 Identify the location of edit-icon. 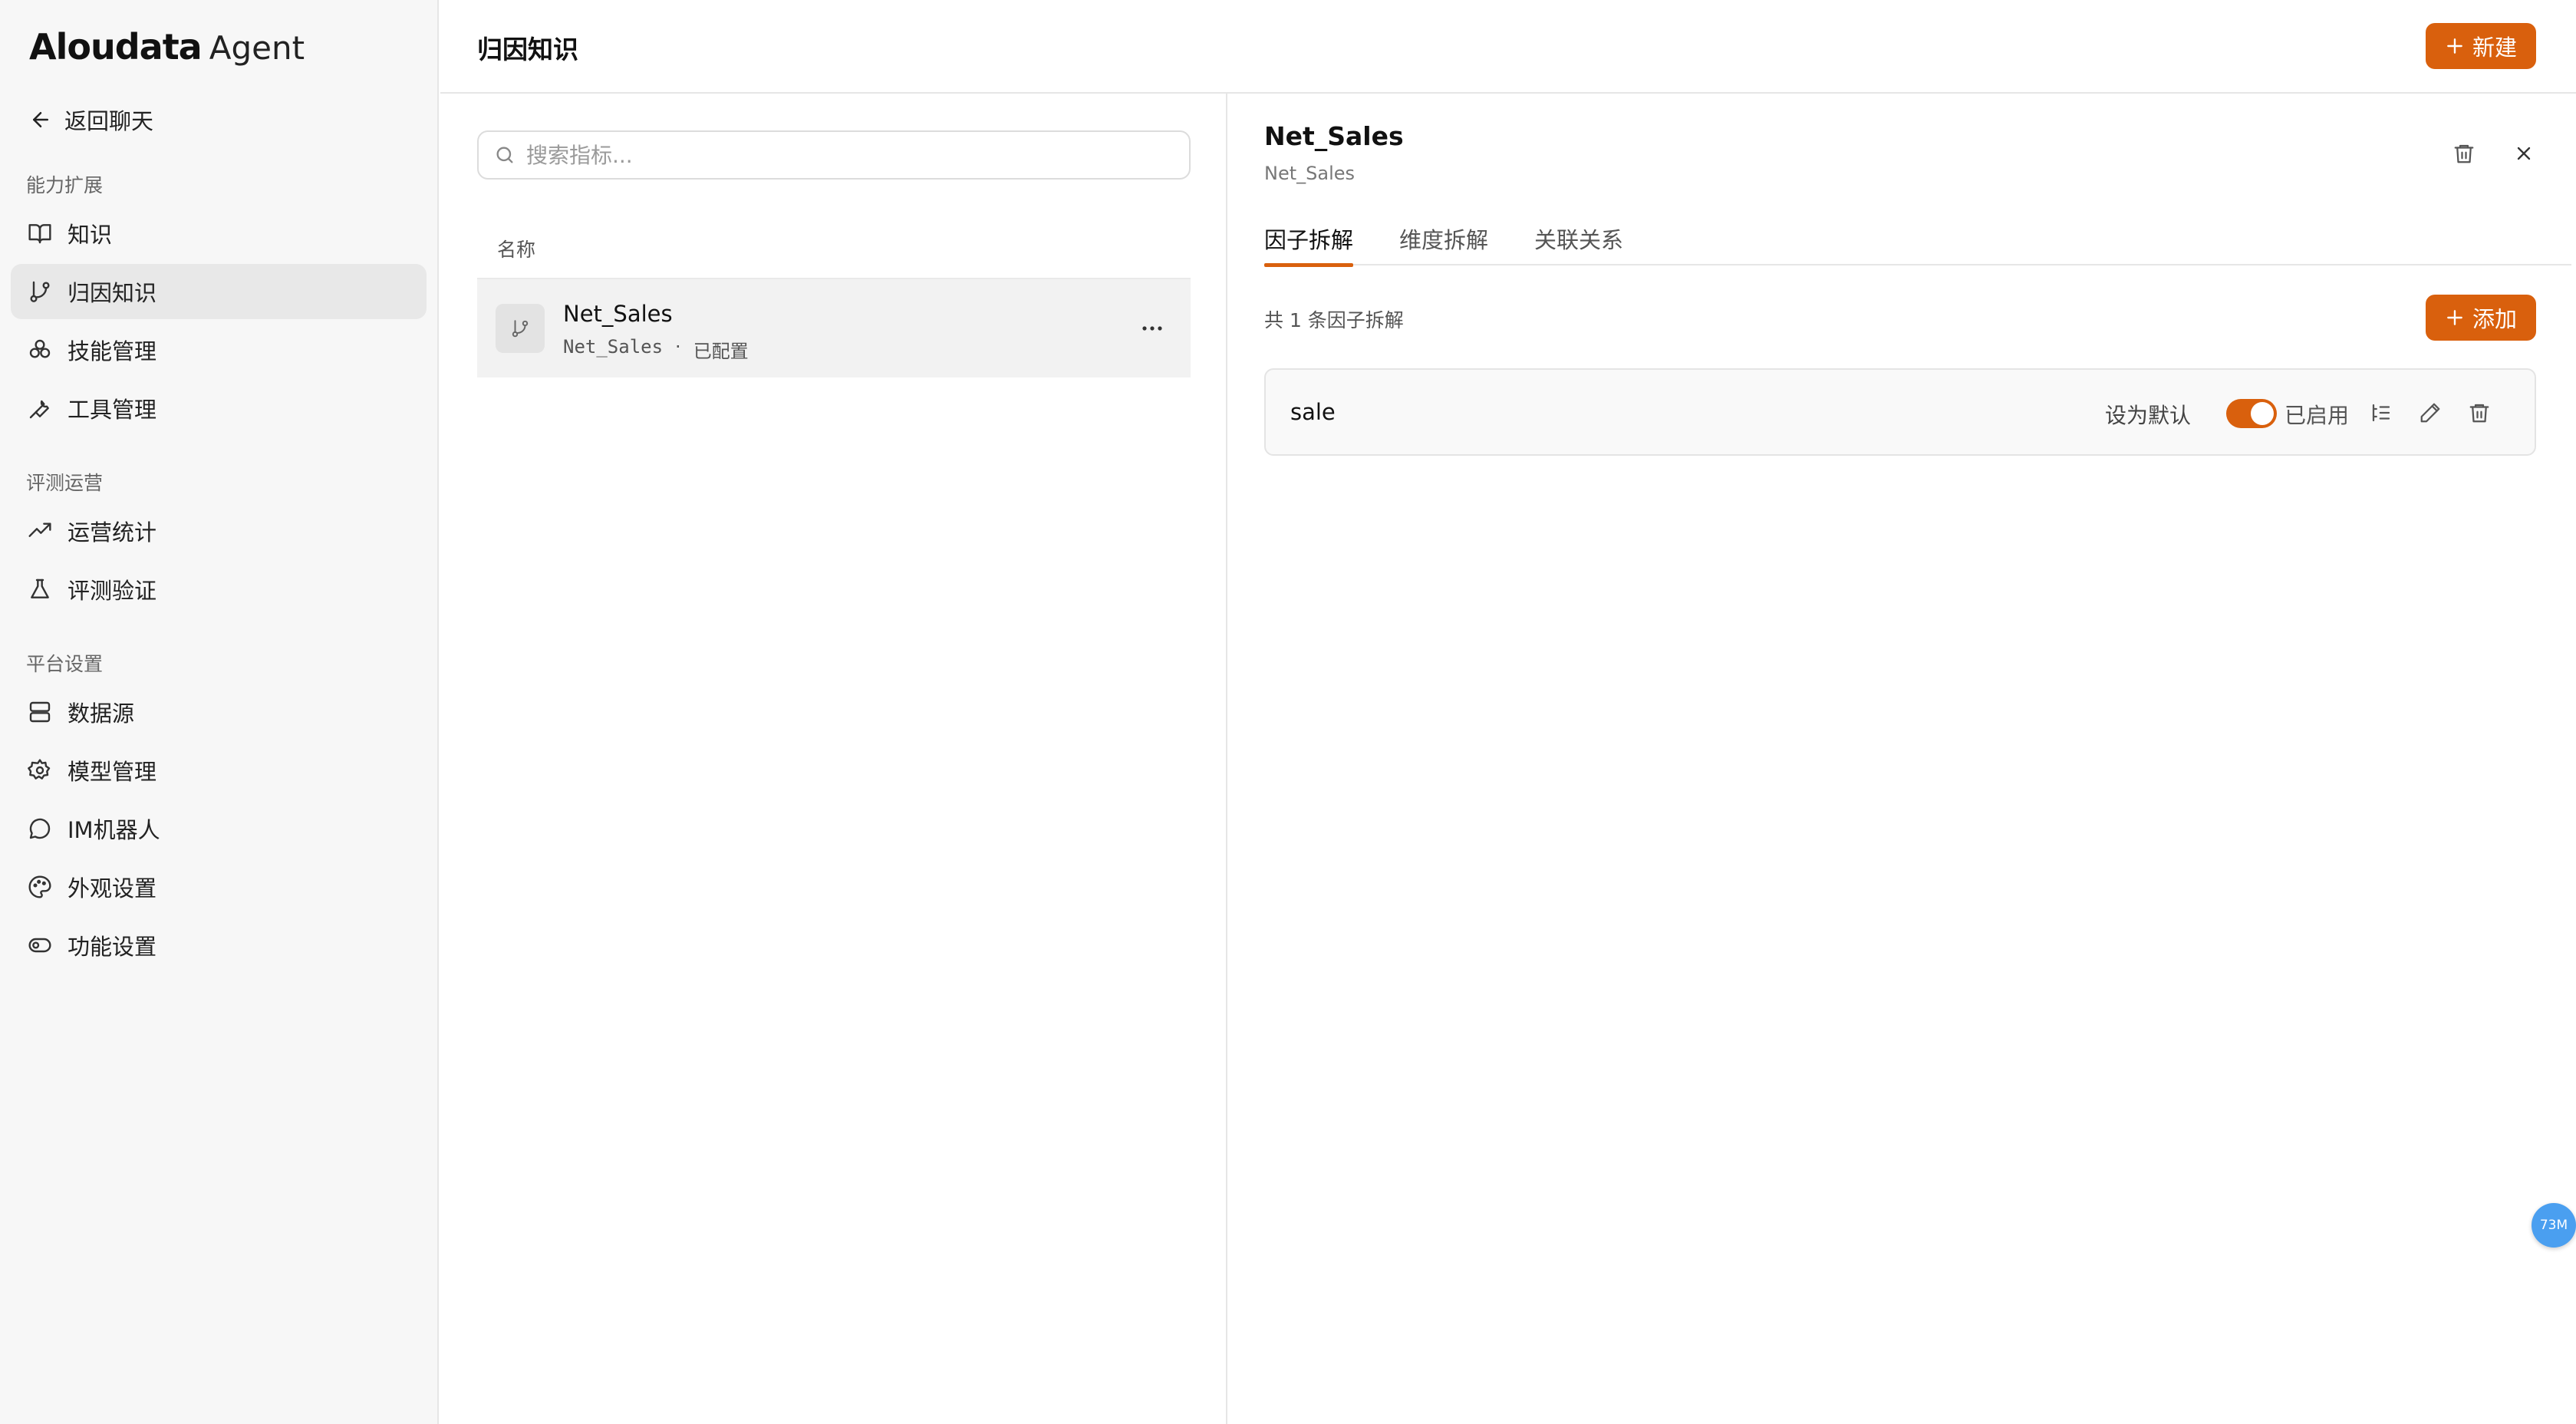
(2430, 413).